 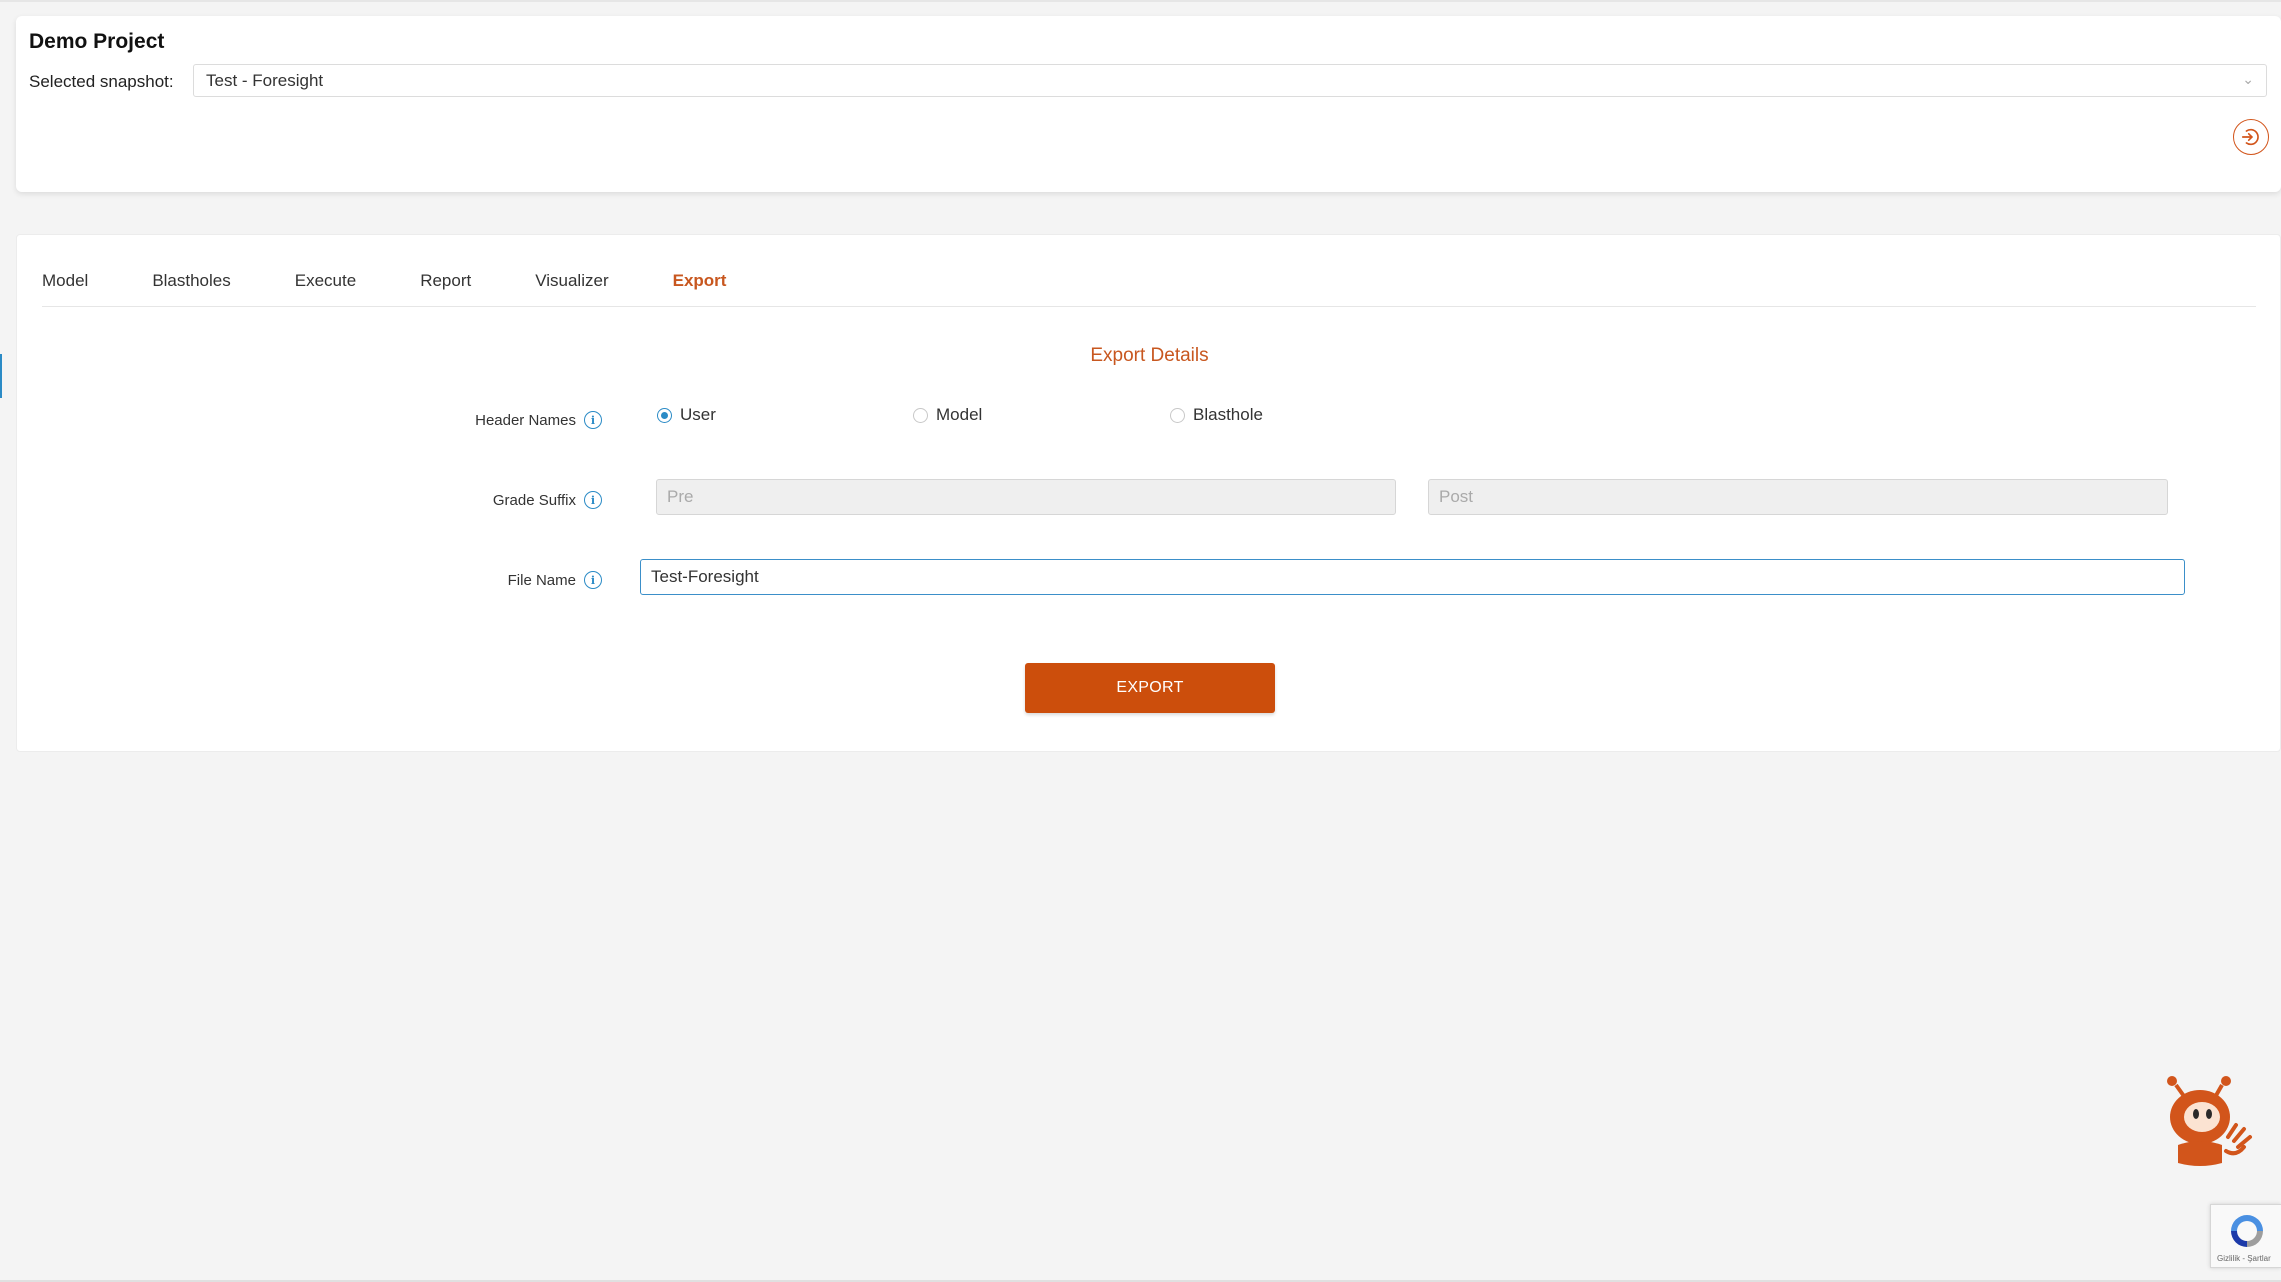 I want to click on logout-icon, so click(x=2250, y=137).